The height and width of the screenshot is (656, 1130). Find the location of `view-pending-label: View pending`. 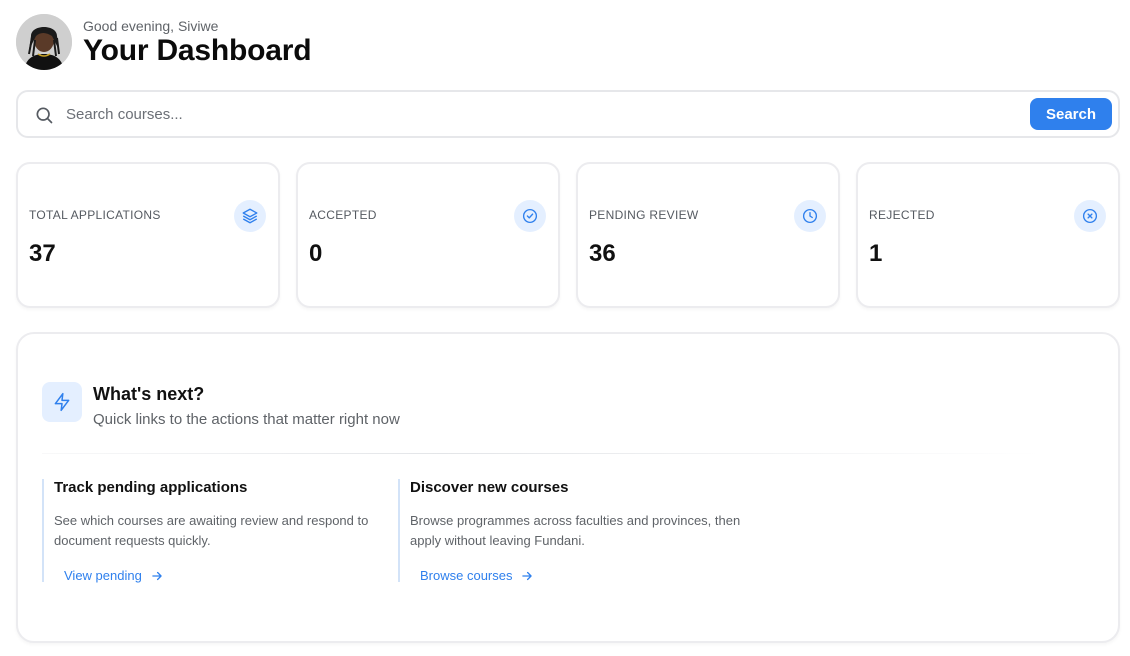

view-pending-label: View pending is located at coordinates (103, 575).